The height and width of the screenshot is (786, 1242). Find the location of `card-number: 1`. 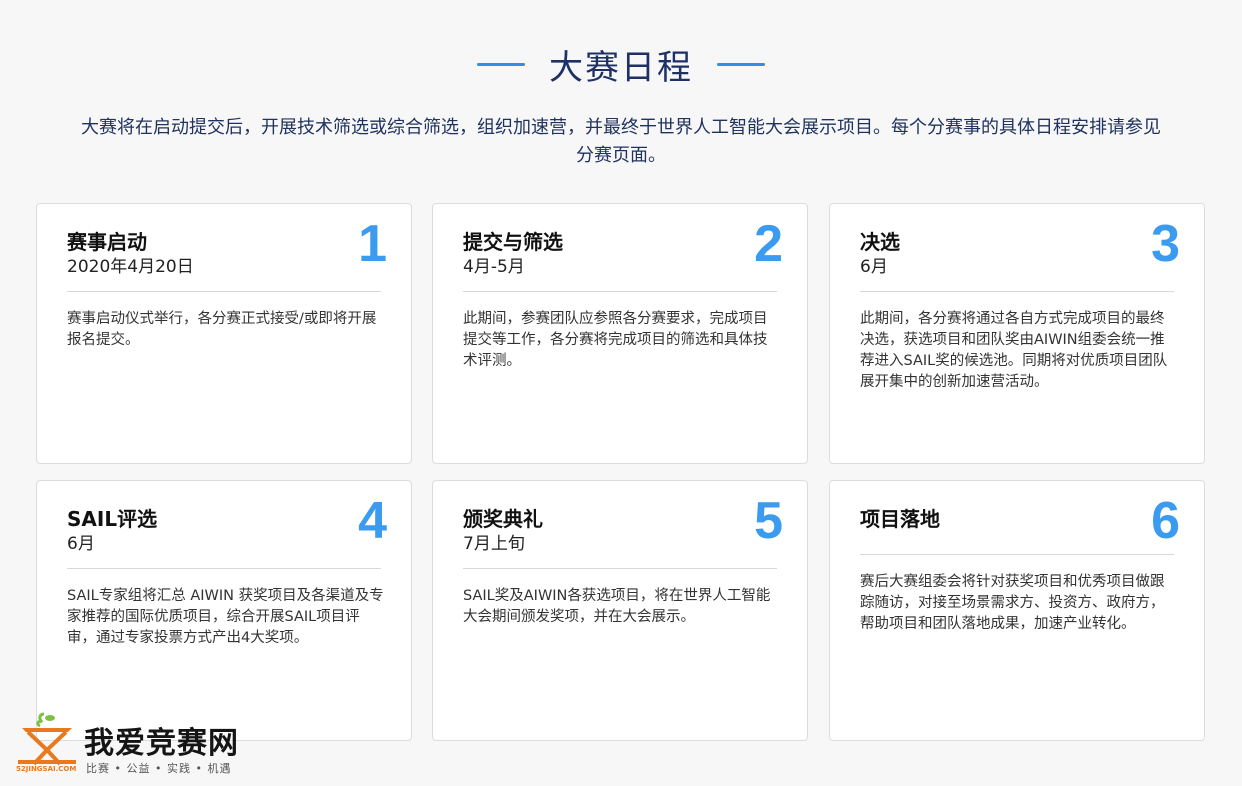

card-number: 1 is located at coordinates (372, 244).